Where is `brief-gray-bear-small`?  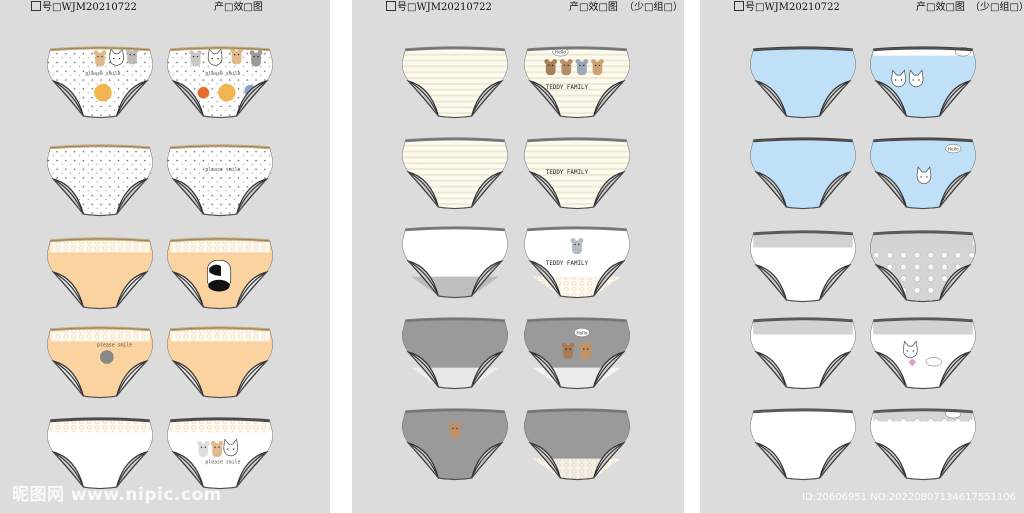
brief-gray-bear-small is located at coordinates (455, 443).